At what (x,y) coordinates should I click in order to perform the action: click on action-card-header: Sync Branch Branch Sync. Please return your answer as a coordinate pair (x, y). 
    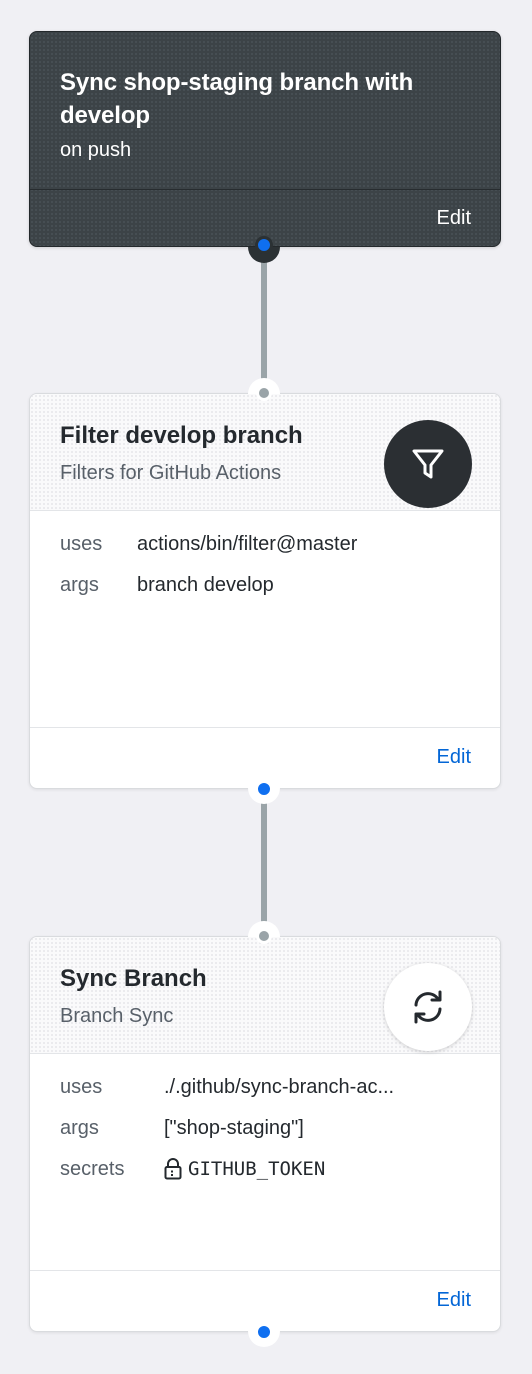
    Looking at the image, I should click on (265, 995).